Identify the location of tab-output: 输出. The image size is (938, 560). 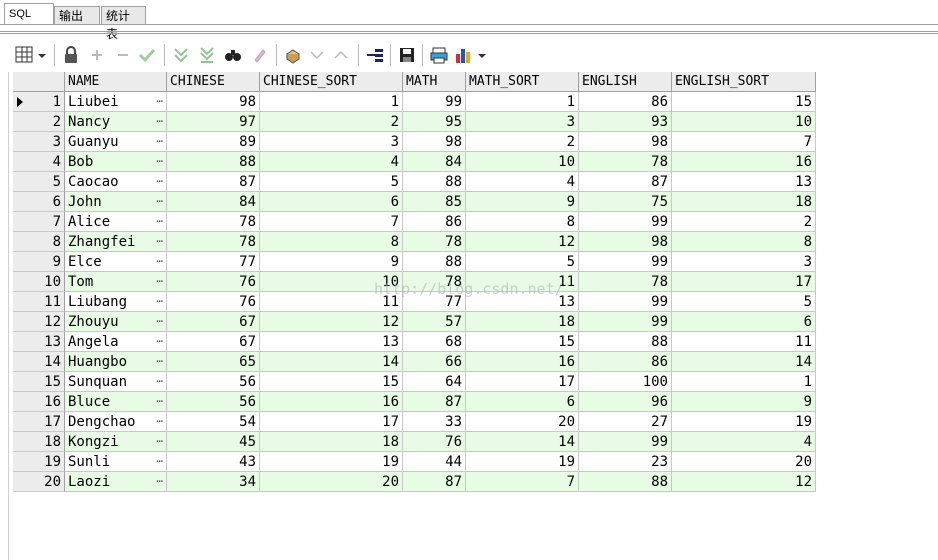
(77, 15).